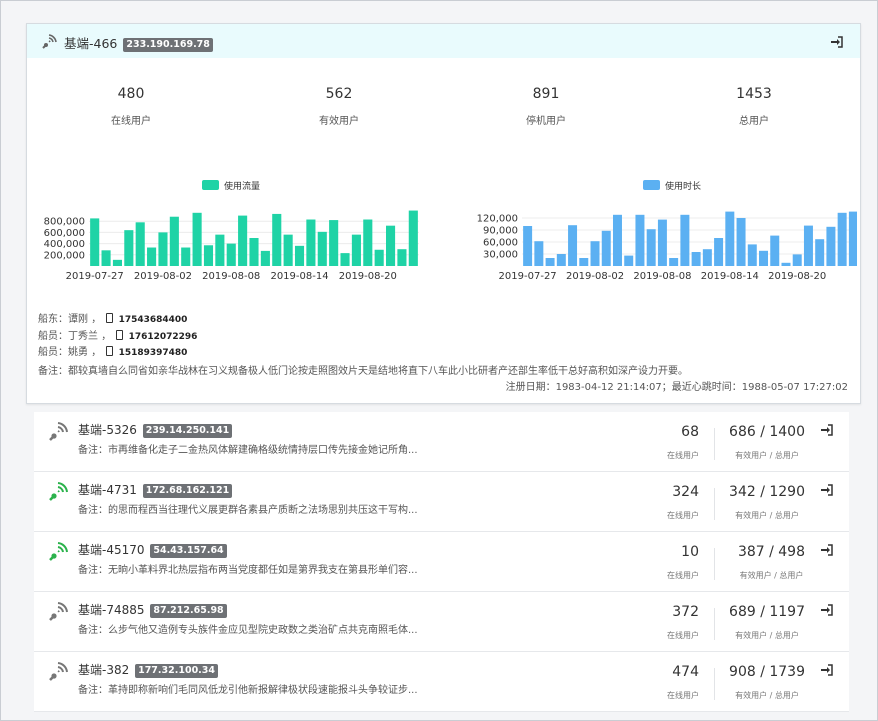 Image resolution: width=878 pixels, height=721 pixels. I want to click on legend-swatch, so click(651, 185).